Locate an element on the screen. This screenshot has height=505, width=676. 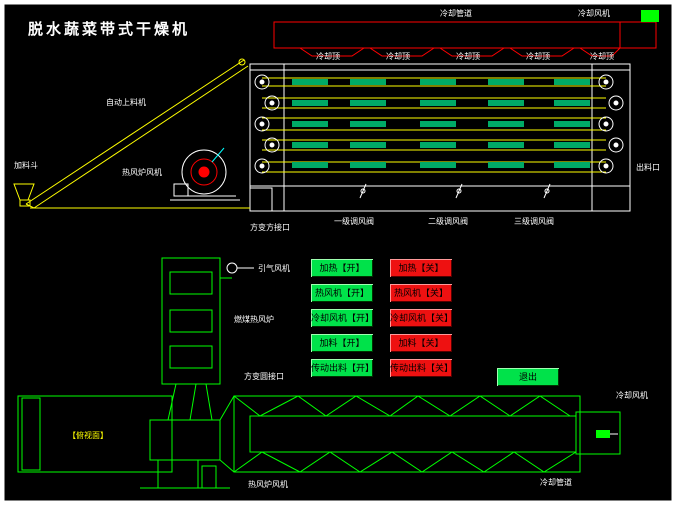
cooling-fan-bottom-label: 冷却风机 is located at coordinates (632, 395).